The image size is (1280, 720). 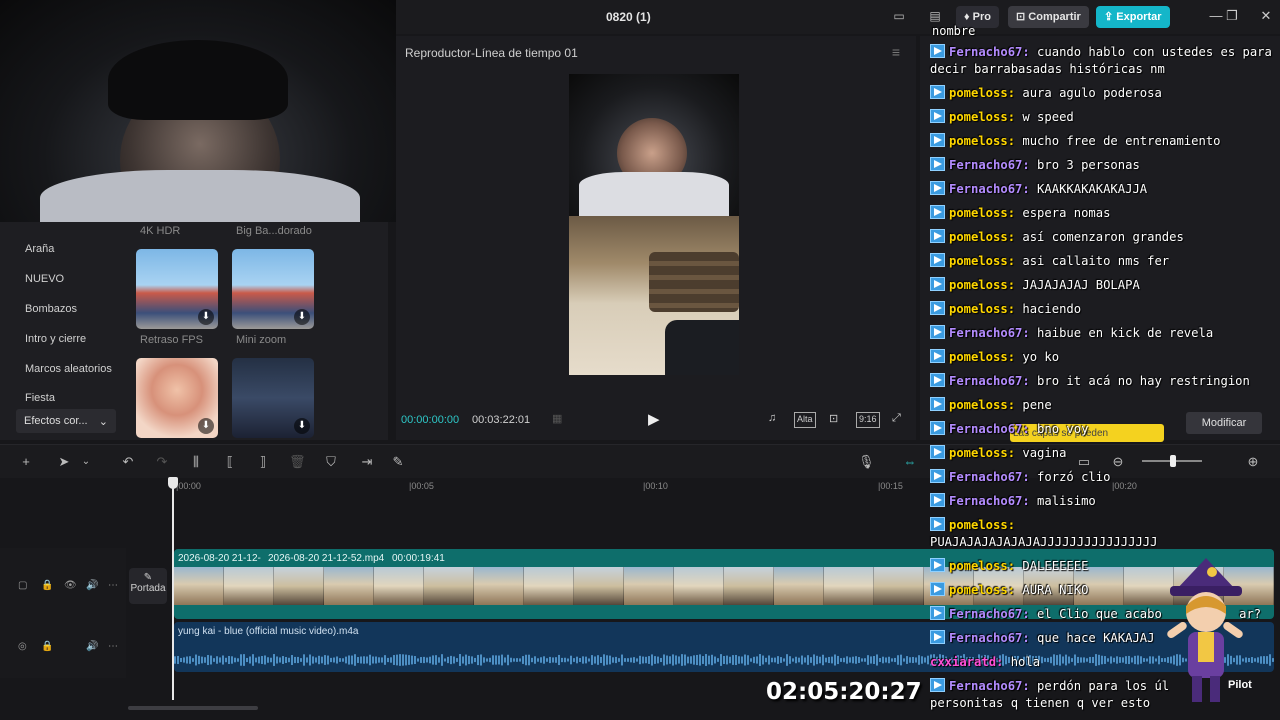 What do you see at coordinates (702, 347) in the screenshot?
I see `preview-phone` at bounding box center [702, 347].